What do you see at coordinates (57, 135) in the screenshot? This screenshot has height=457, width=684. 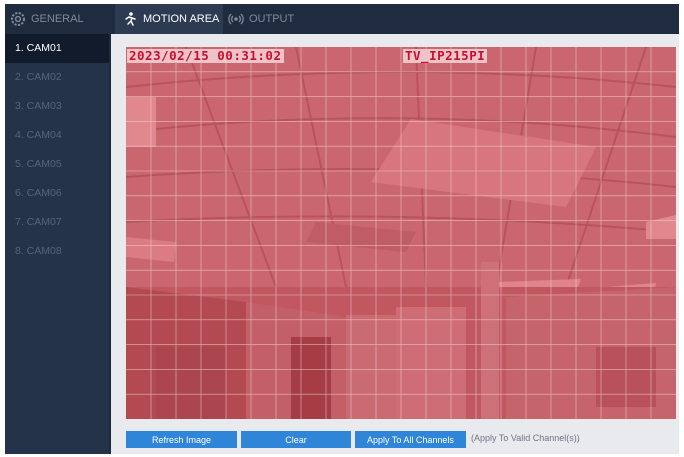 I see `camera-item-4: 4. CAM04` at bounding box center [57, 135].